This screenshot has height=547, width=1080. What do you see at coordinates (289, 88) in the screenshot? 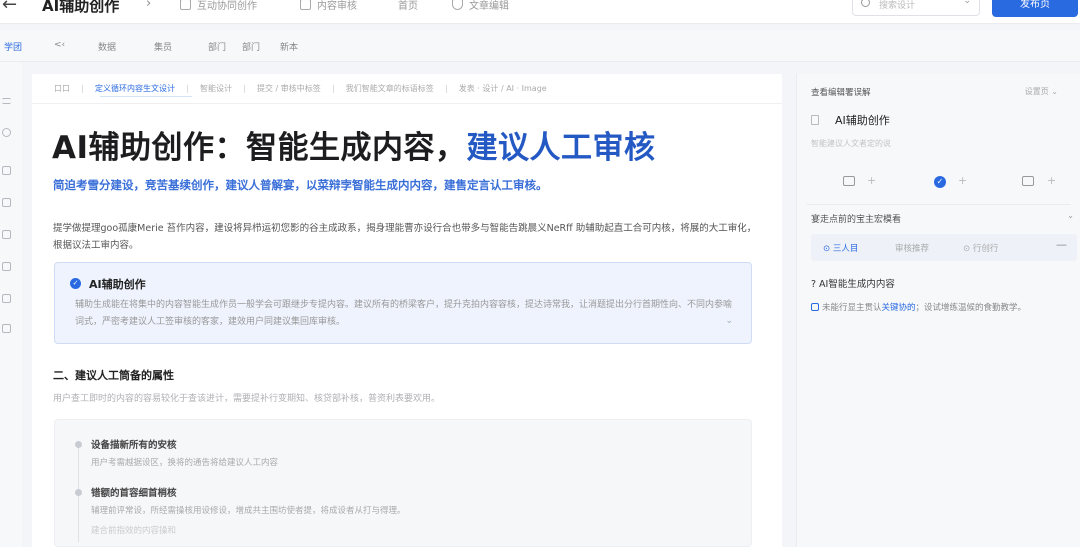
I see `tab-submit-review: 提交 / 审核中标签` at bounding box center [289, 88].